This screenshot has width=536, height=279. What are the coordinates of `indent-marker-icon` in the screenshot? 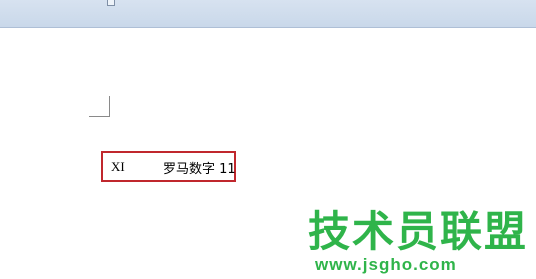 It's located at (111, 3).